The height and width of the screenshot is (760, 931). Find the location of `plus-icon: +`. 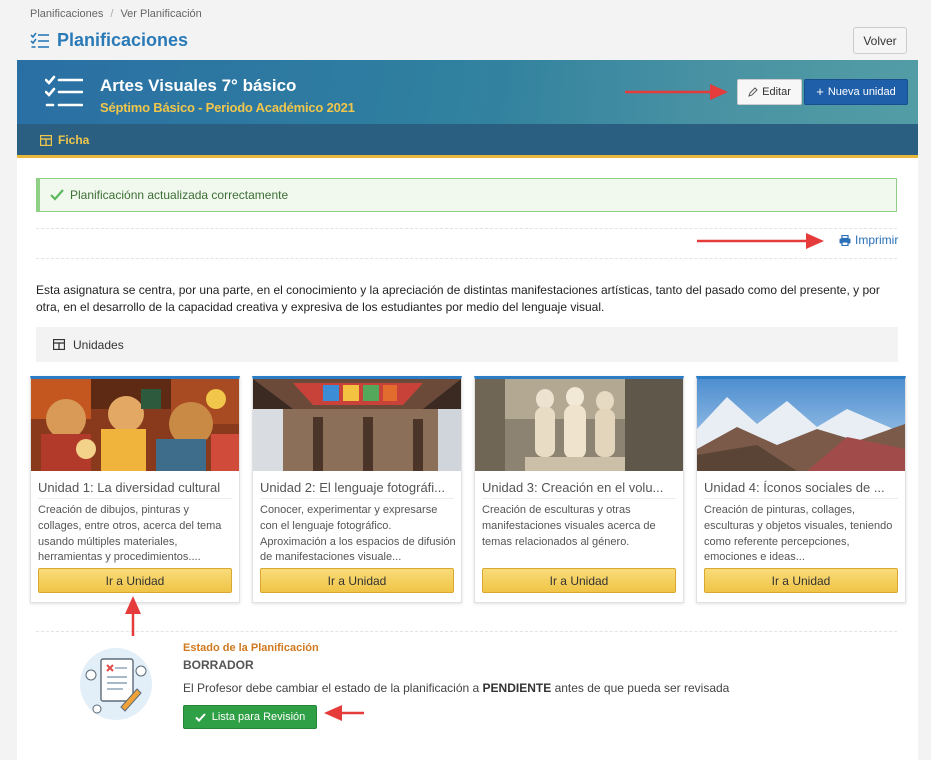

plus-icon: + is located at coordinates (820, 91).